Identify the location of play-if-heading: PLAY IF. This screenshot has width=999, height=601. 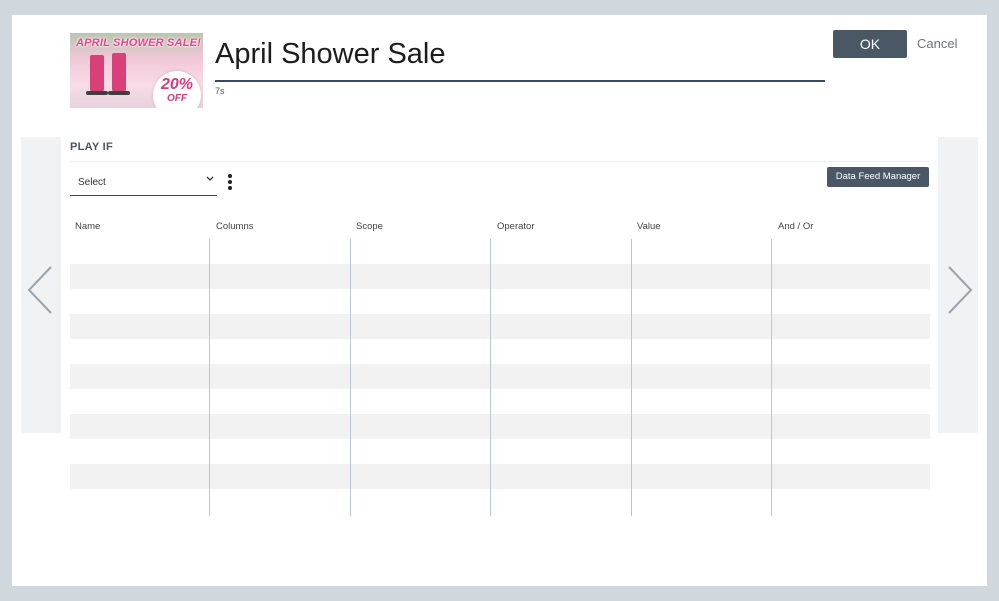
(92, 147).